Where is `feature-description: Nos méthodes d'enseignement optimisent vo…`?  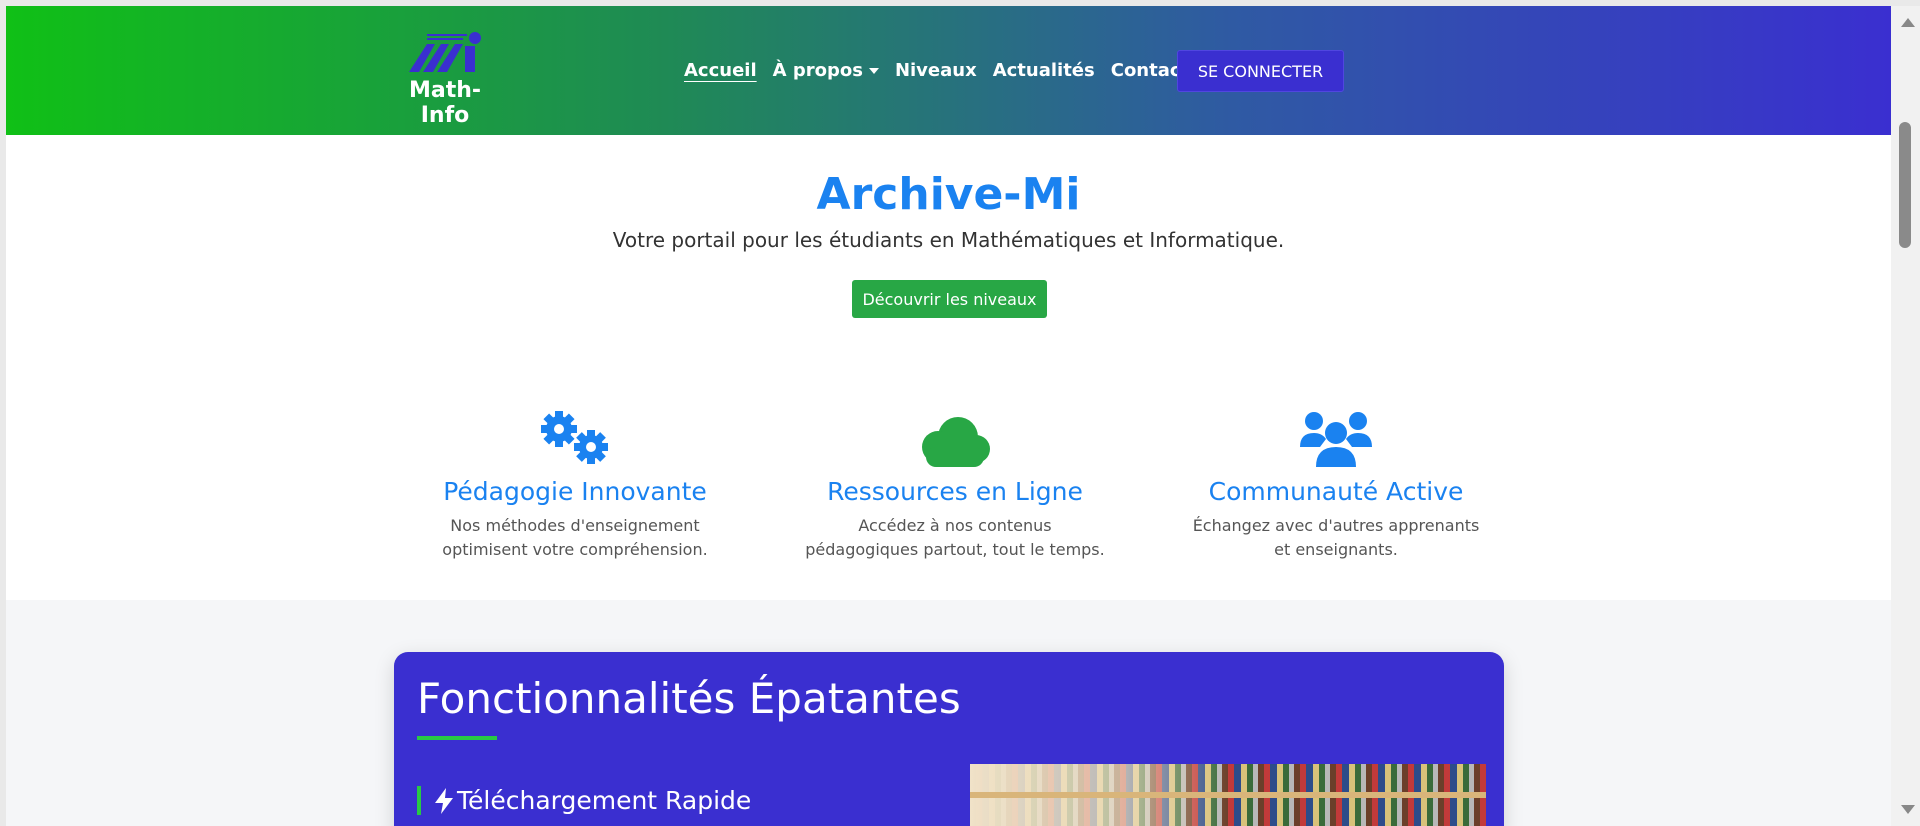
feature-description: Nos méthodes d'enseignement optimisent vo… is located at coordinates (575, 537).